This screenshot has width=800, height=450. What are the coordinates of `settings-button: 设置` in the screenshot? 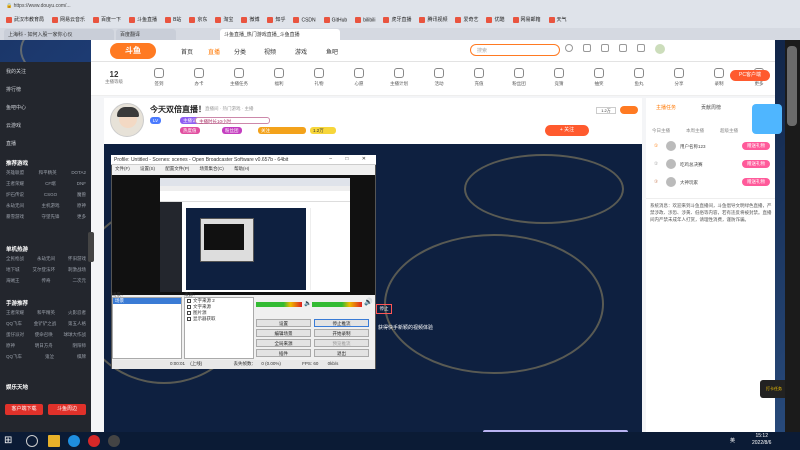 It's located at (283, 323).